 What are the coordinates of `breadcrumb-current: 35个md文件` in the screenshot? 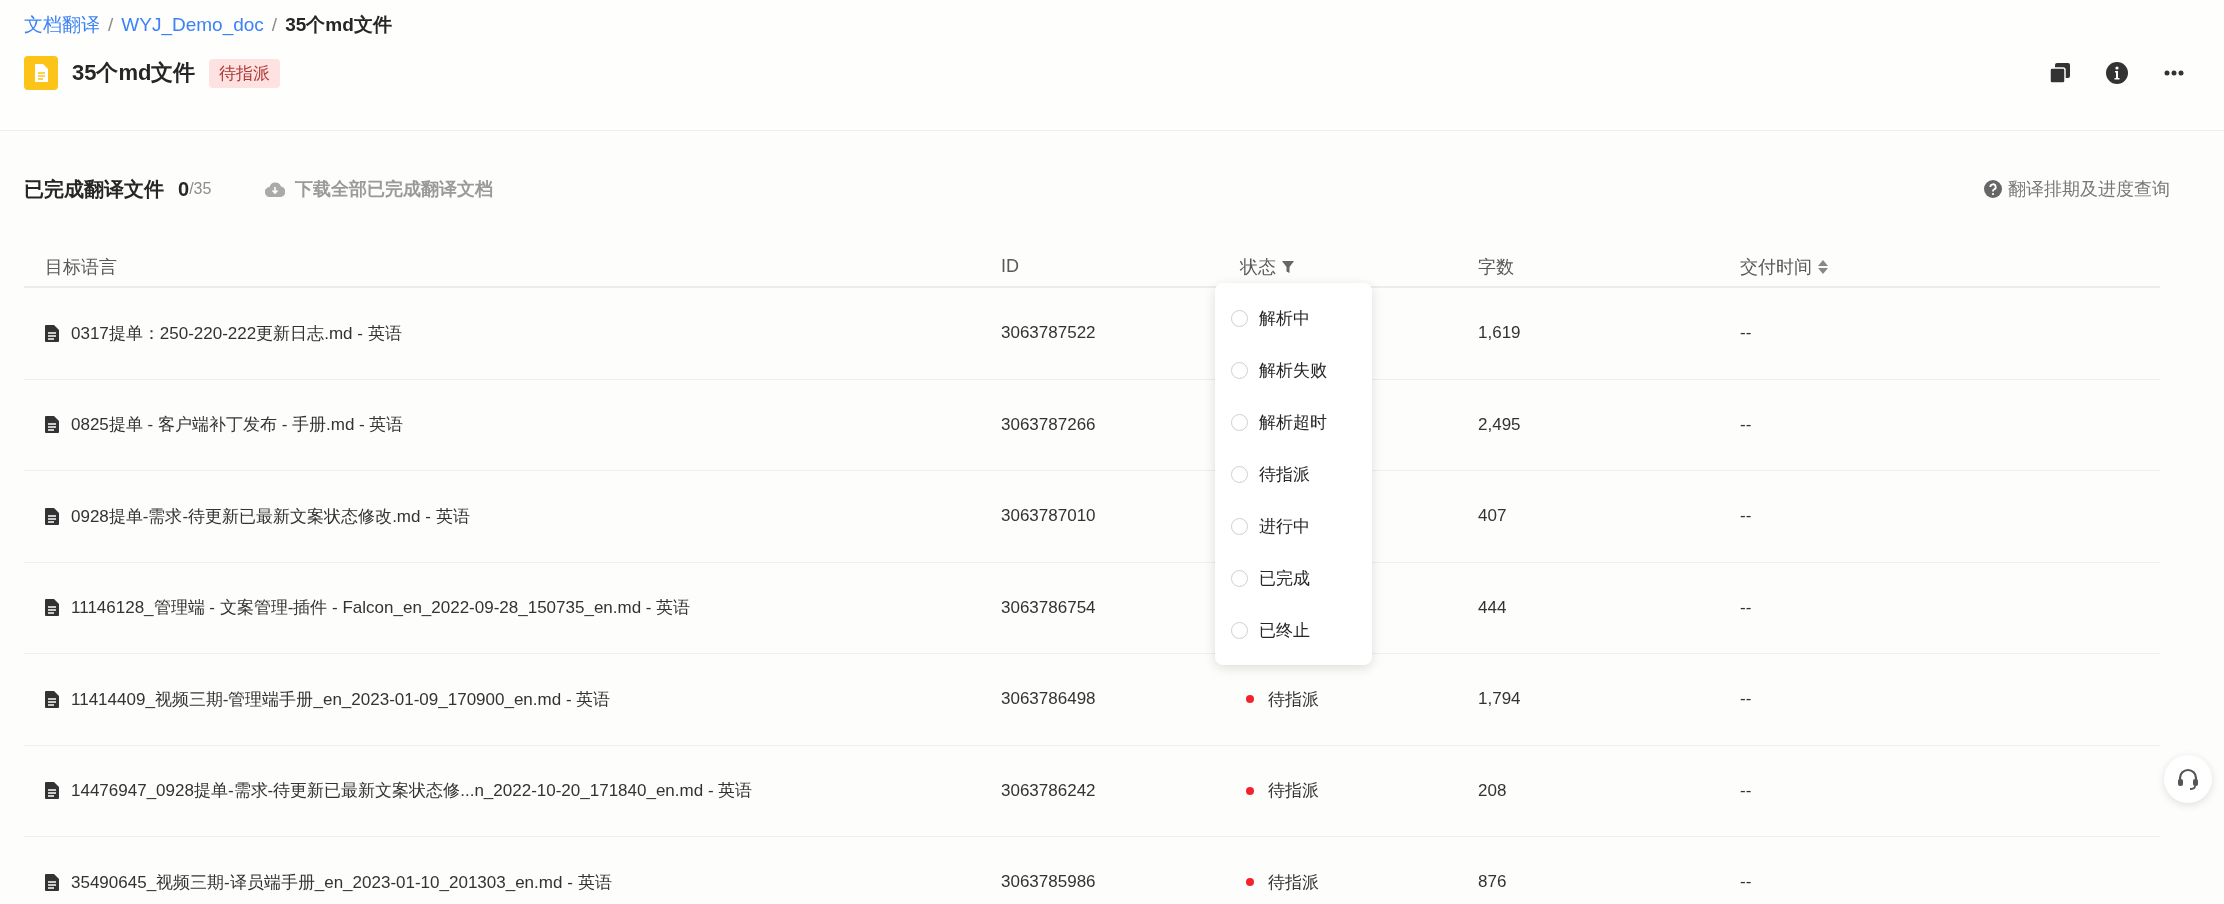 It's located at (338, 25).